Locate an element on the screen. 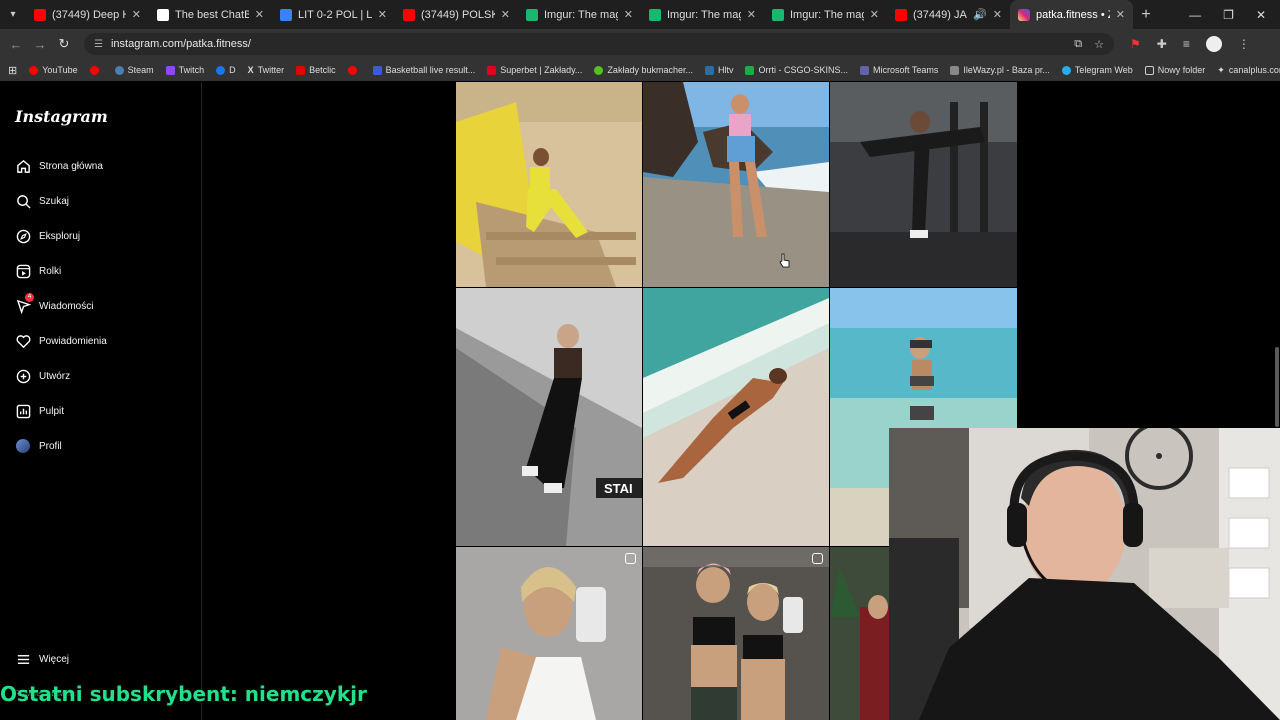 This screenshot has width=1280, height=720. tab-7: (37449) JAN URB🔊✕ is located at coordinates (948, 14).